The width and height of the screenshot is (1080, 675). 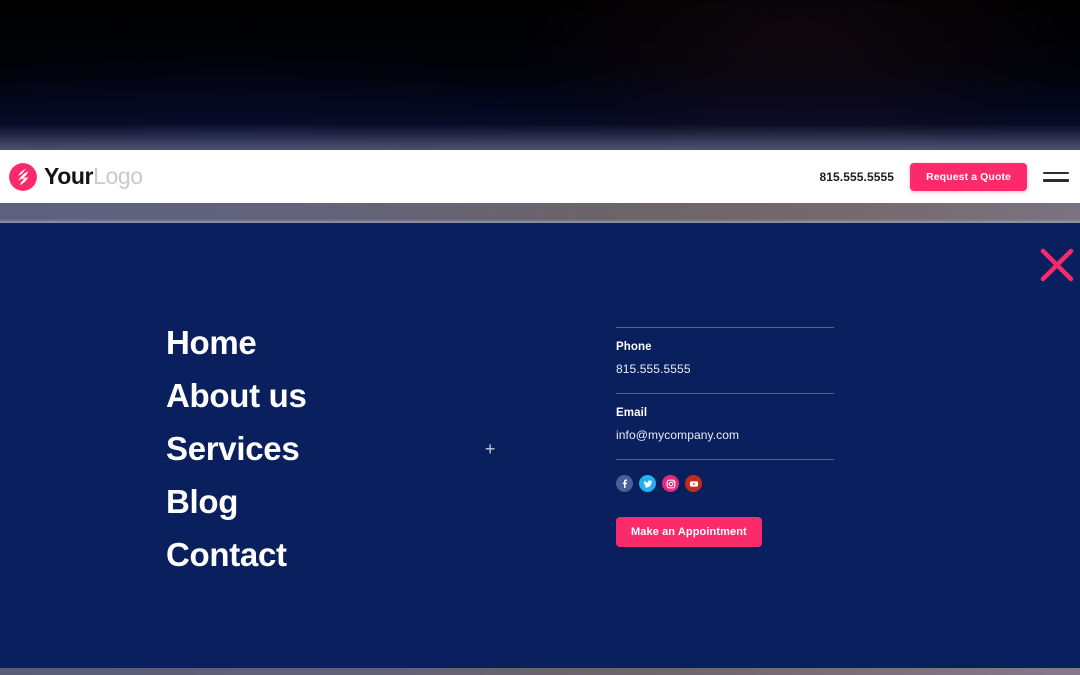 What do you see at coordinates (490, 449) in the screenshot?
I see `expand-services-plus-icon: +` at bounding box center [490, 449].